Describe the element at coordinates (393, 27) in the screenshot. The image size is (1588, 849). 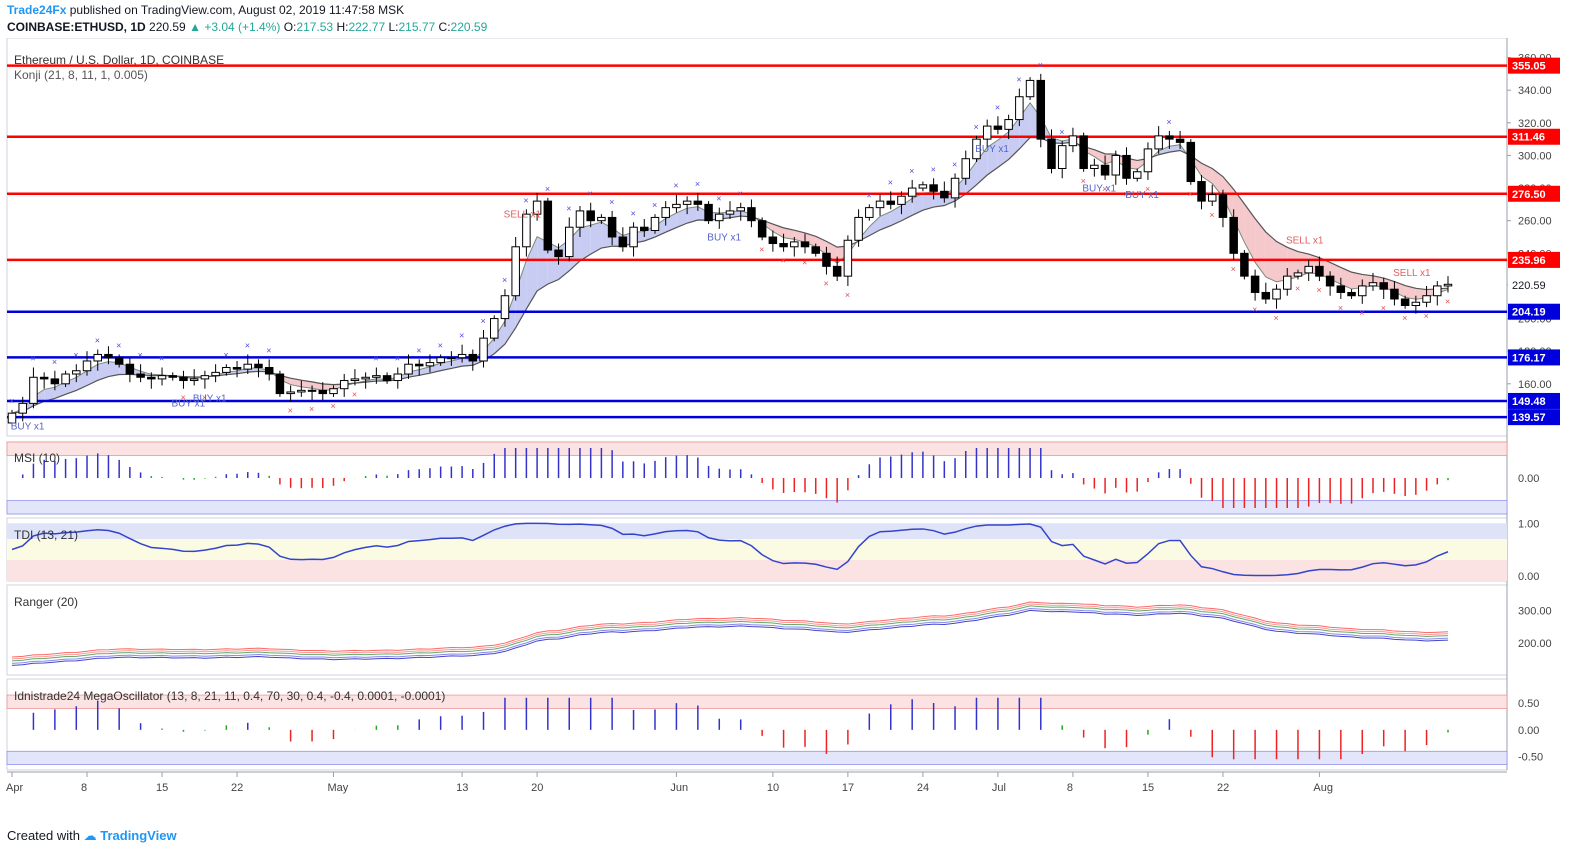
I see `low-label: L:` at that location.